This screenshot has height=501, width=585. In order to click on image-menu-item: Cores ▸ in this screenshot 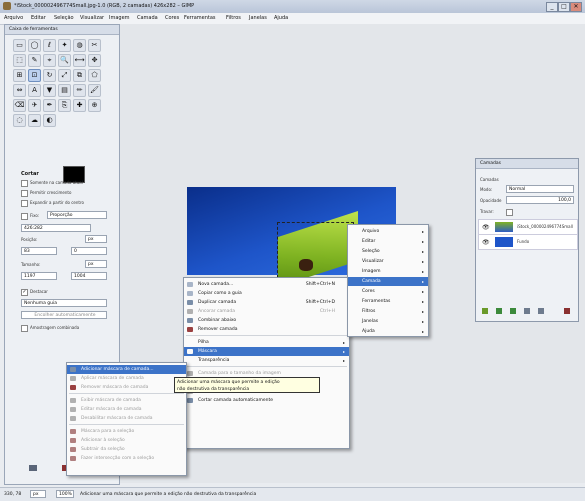, I will do `click(388, 291)`.